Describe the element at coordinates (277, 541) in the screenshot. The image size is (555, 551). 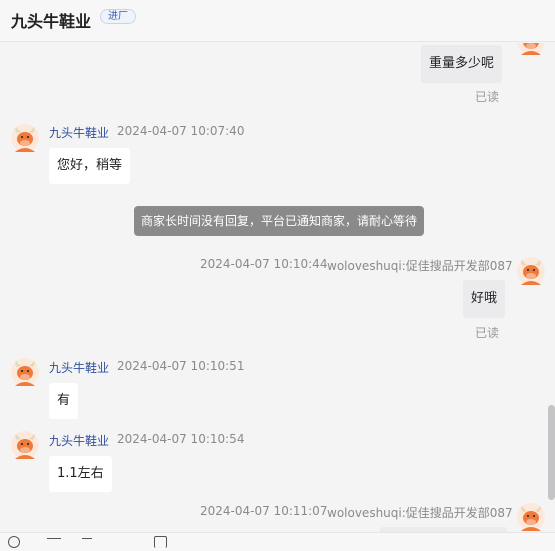
I see `input-toolbar` at that location.